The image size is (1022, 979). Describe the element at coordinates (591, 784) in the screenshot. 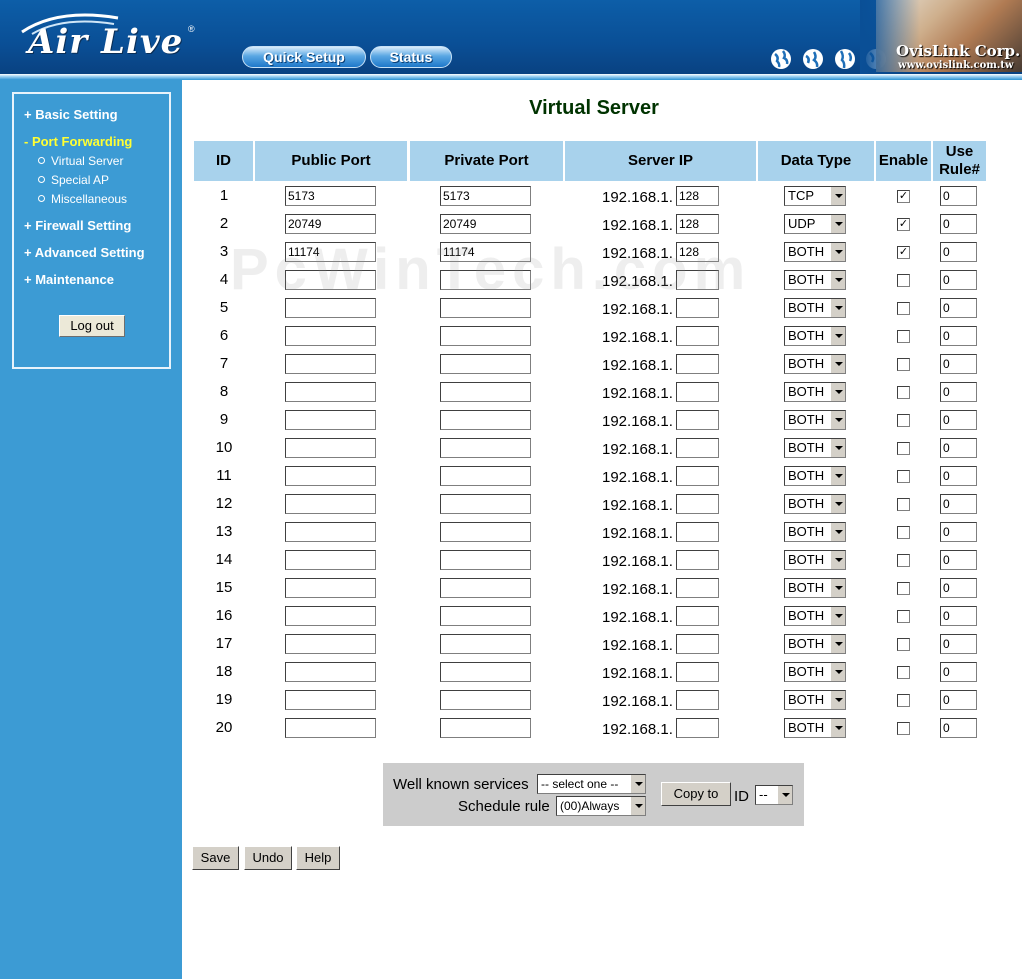

I see `well-known-services-select: -- select one --` at that location.